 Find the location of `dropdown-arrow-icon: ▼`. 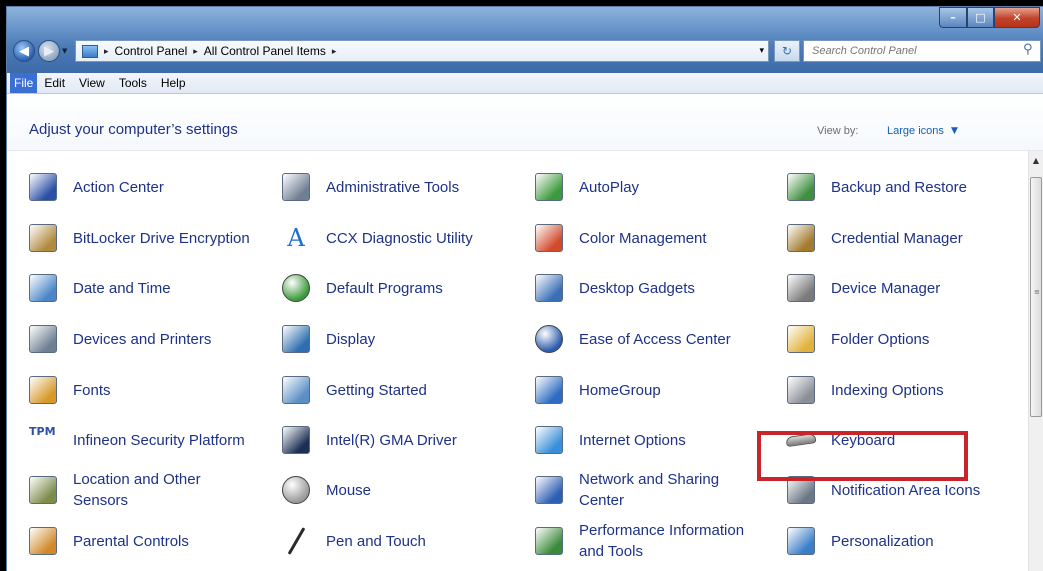

dropdown-arrow-icon: ▼ is located at coordinates (954, 131).